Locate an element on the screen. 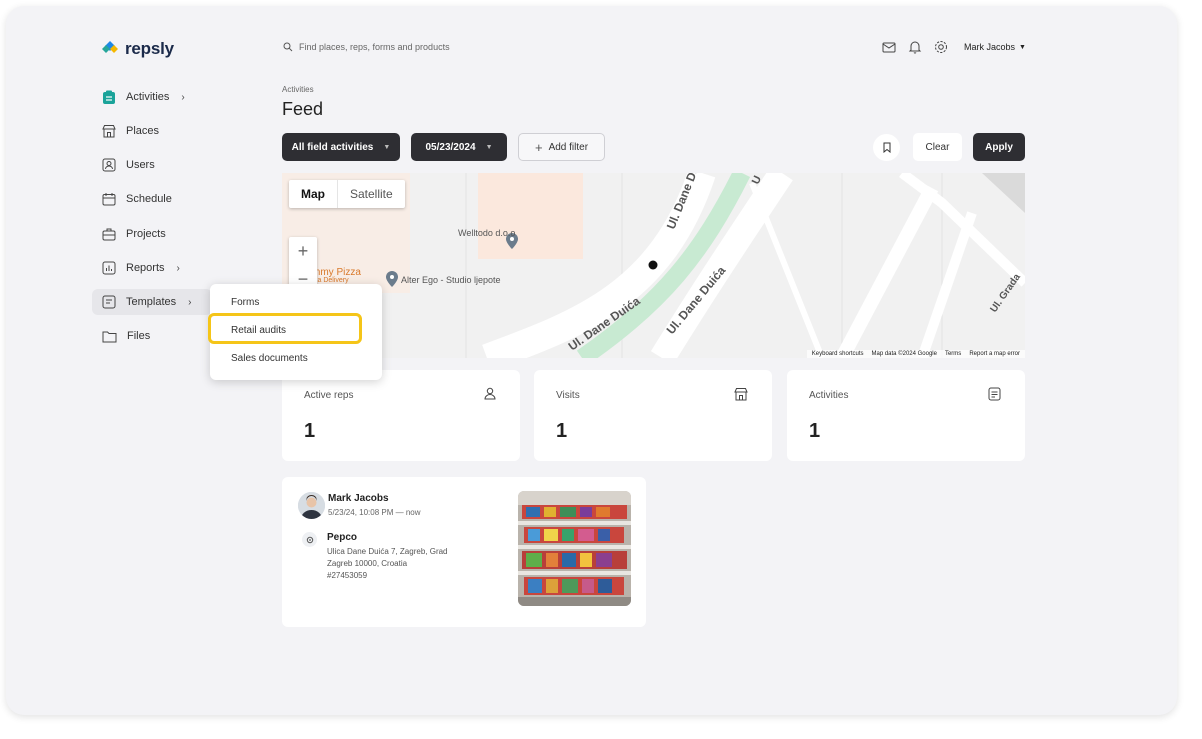  gear-icon is located at coordinates (941, 47).